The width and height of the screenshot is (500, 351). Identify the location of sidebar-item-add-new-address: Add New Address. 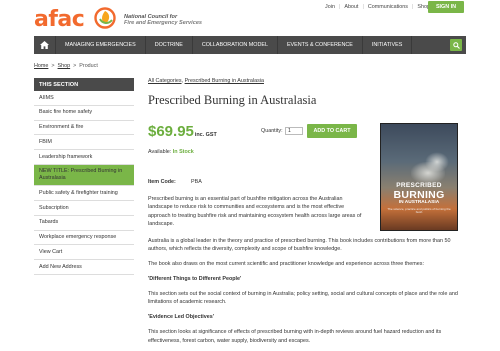
(84, 267).